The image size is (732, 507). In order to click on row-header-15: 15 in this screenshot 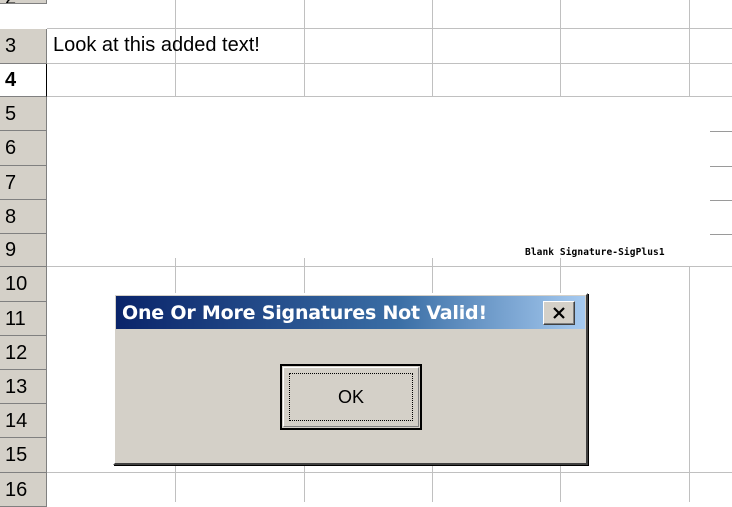, I will do `click(23, 455)`.